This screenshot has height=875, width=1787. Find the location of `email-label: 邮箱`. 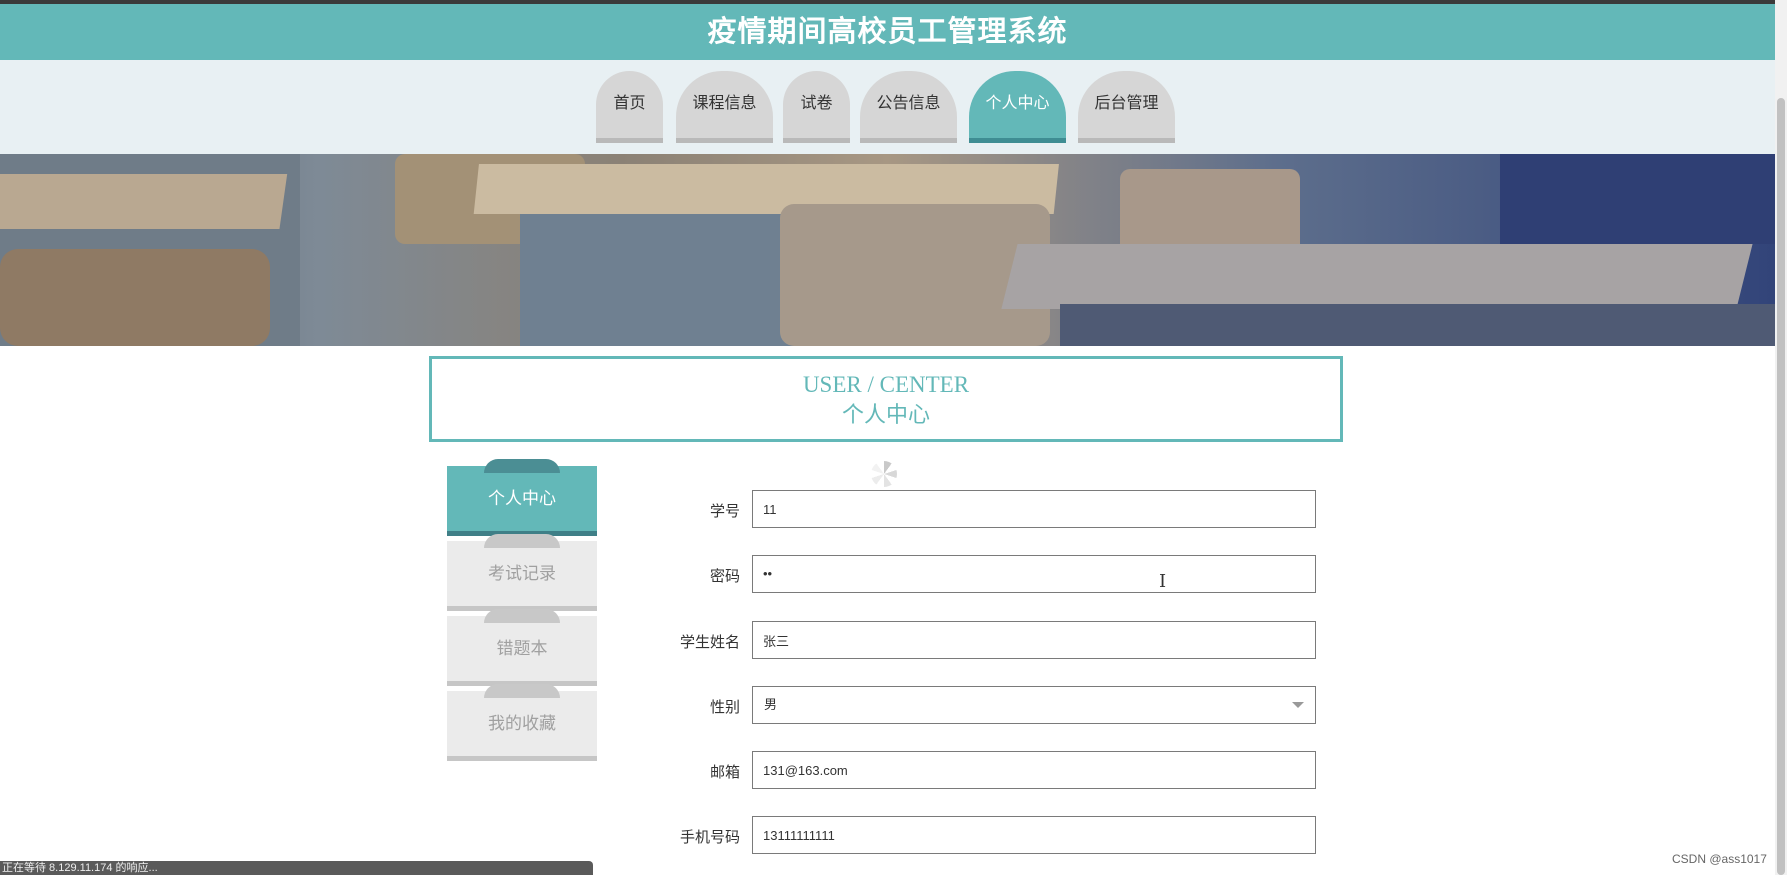

email-label: 邮箱 is located at coordinates (724, 772).